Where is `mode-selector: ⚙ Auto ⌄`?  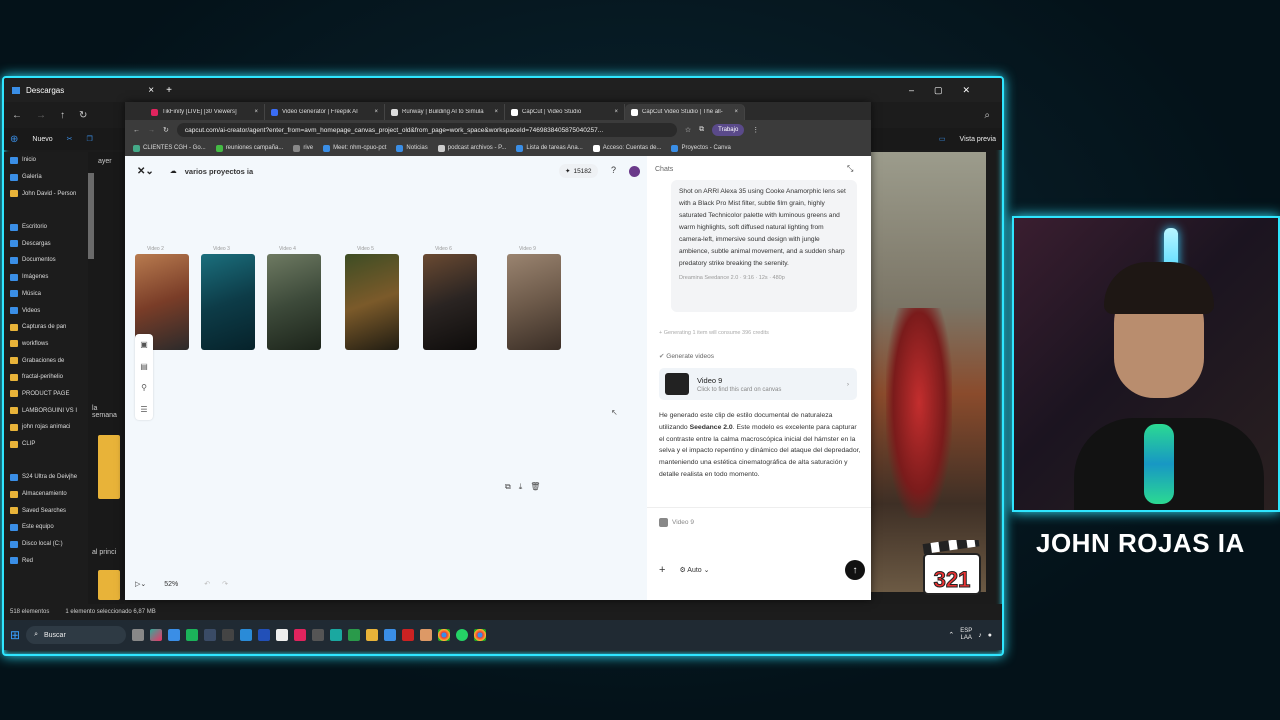 mode-selector: ⚙ Auto ⌄ is located at coordinates (694, 570).